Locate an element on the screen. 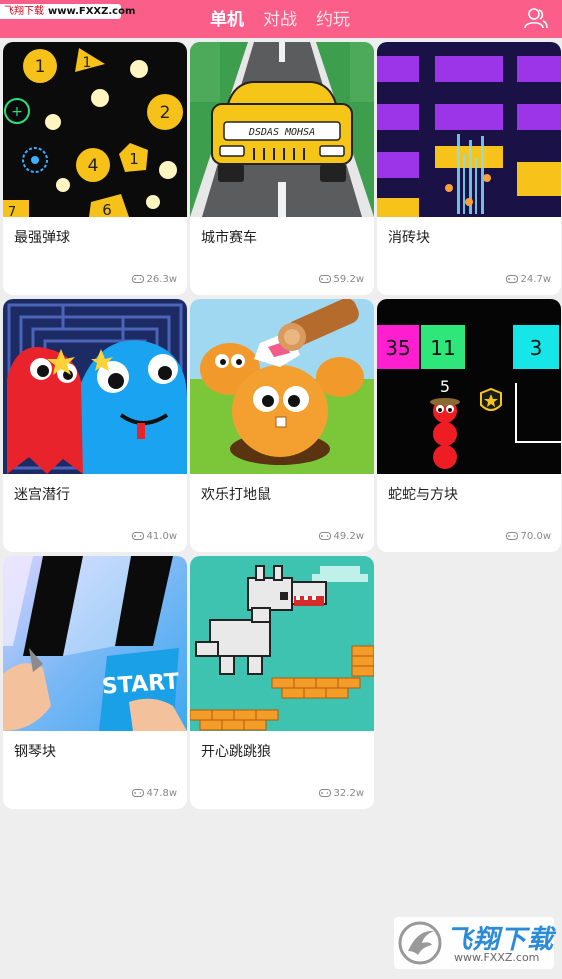  play-count: 41.0w is located at coordinates (154, 536).